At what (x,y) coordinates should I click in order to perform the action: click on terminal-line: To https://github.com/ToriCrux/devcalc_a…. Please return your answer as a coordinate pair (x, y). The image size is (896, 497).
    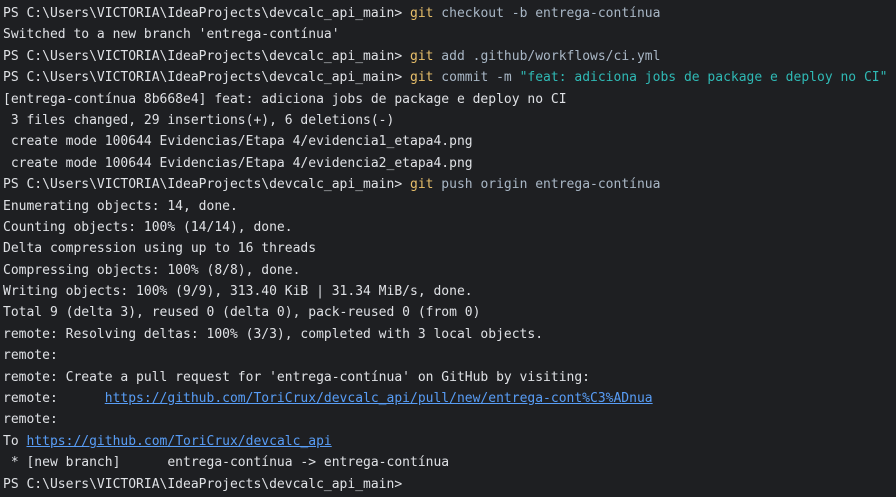
    Looking at the image, I should click on (449, 441).